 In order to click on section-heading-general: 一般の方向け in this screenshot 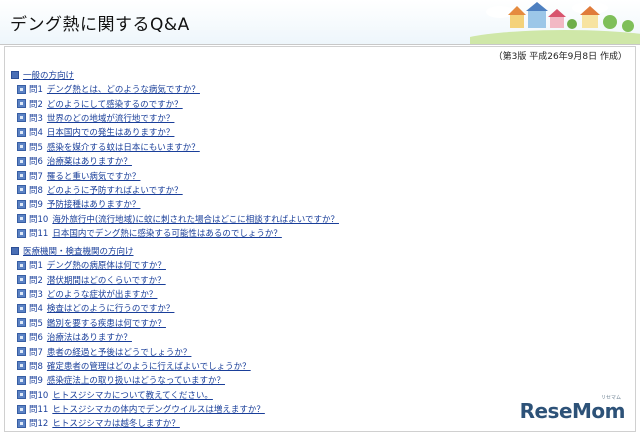, I will do `click(42, 75)`.